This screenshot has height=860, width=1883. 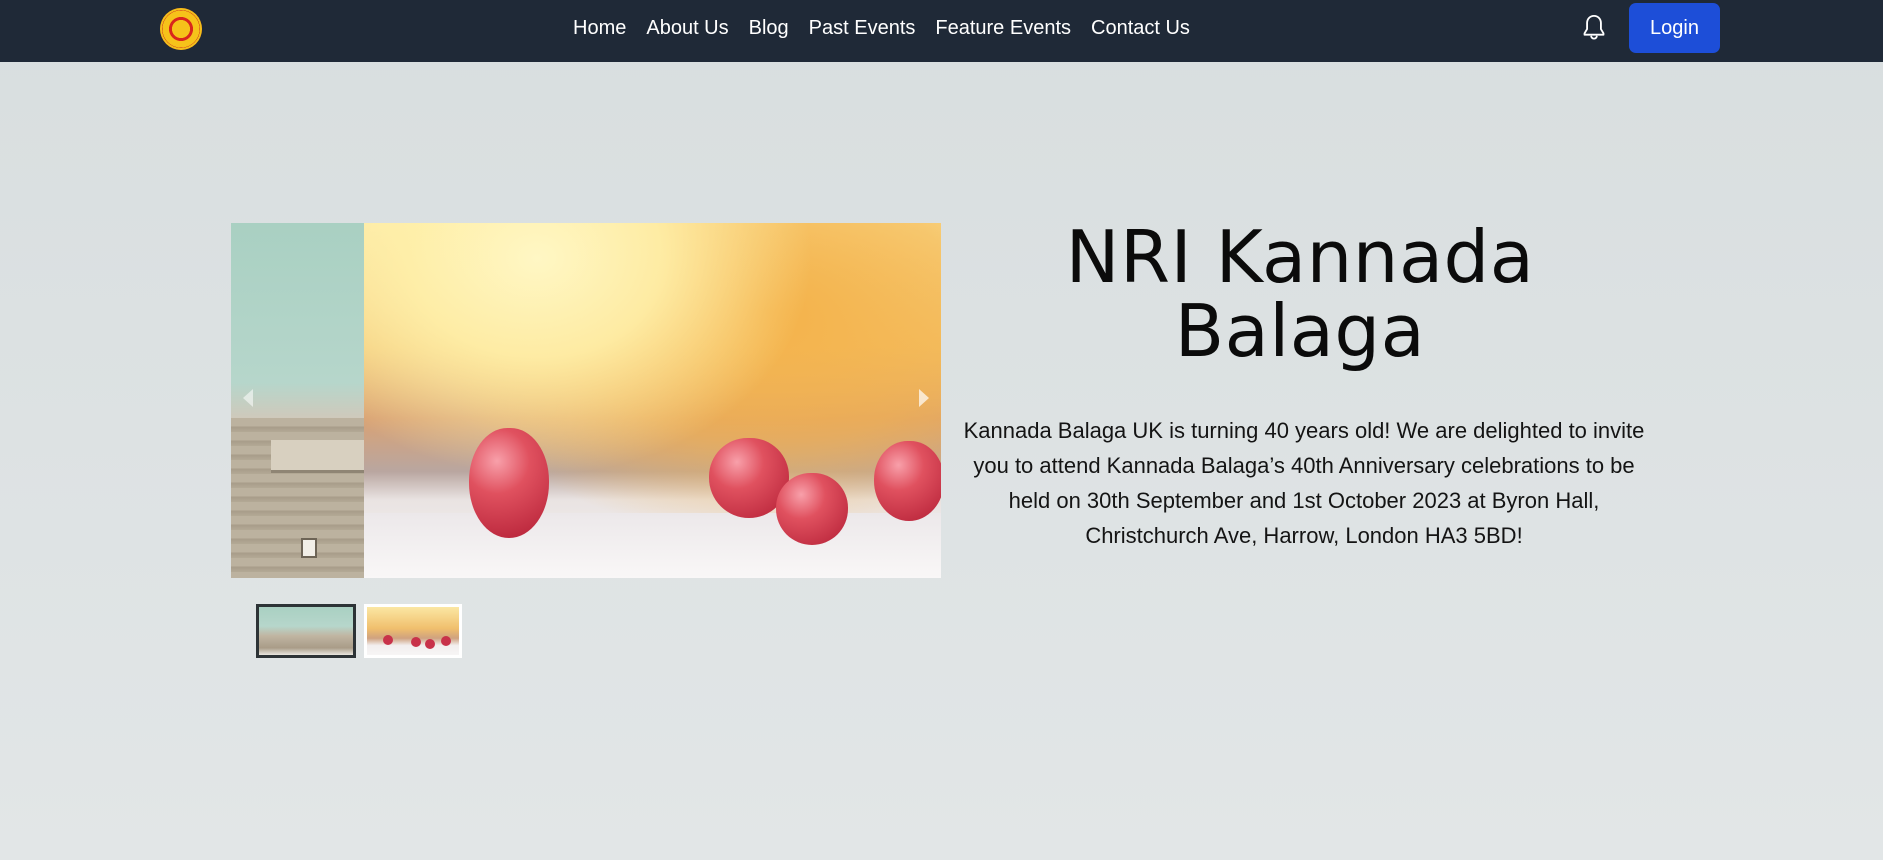 What do you see at coordinates (181, 29) in the screenshot?
I see `kannada-balaga-logo` at bounding box center [181, 29].